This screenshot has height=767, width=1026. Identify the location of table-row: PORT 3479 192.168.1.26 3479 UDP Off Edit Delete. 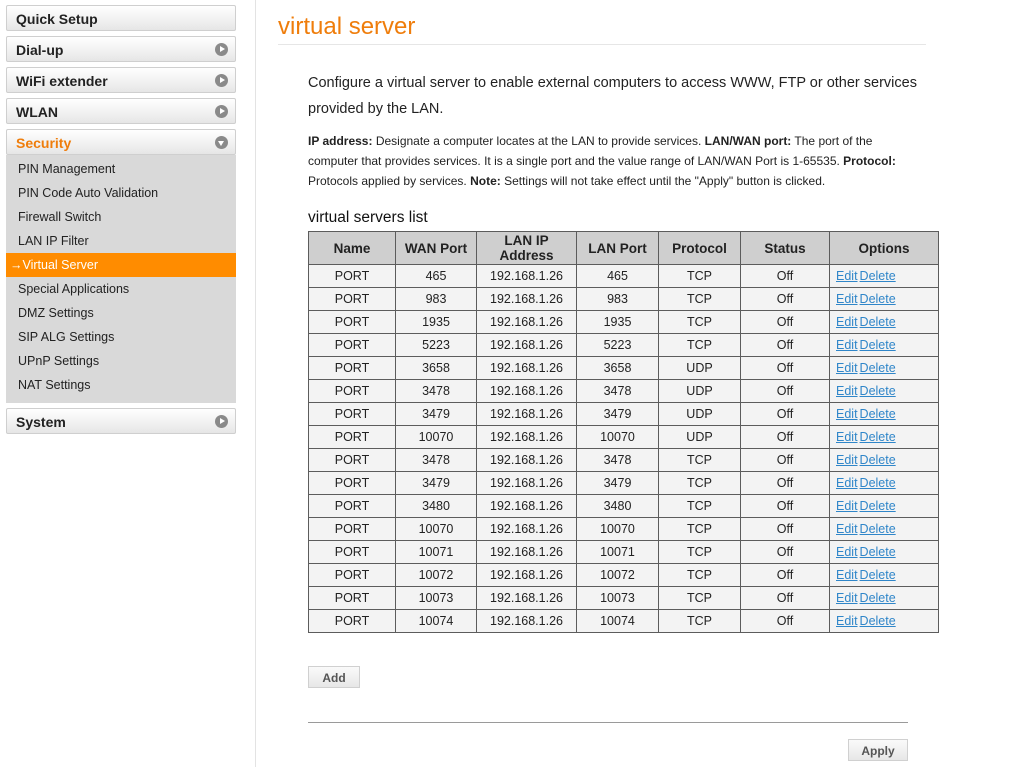
(623, 414).